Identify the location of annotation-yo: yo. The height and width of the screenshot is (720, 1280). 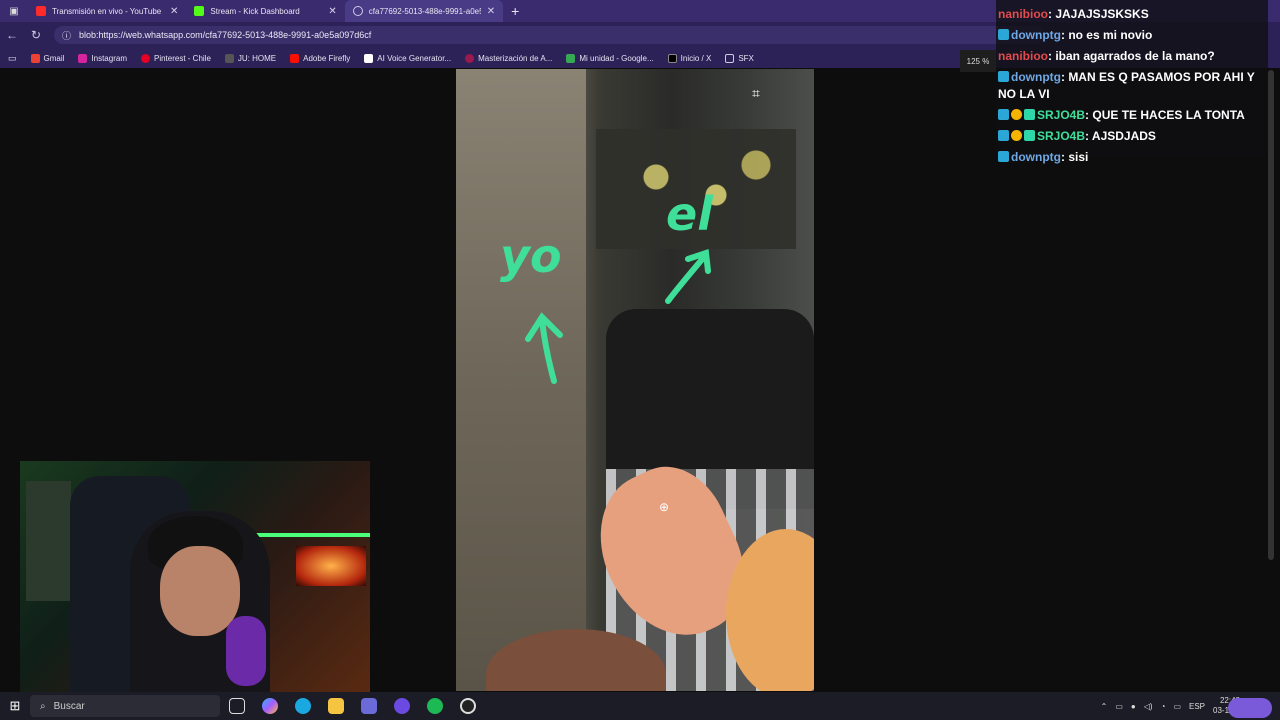
(531, 256).